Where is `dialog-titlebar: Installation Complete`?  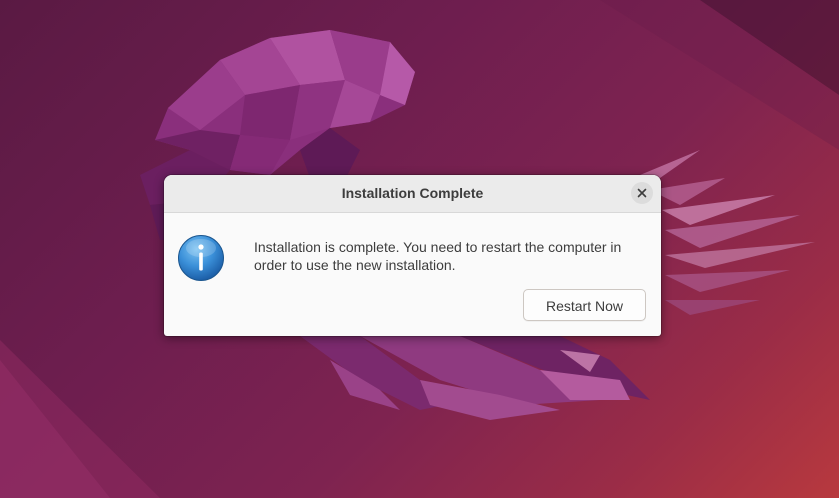 dialog-titlebar: Installation Complete is located at coordinates (412, 194).